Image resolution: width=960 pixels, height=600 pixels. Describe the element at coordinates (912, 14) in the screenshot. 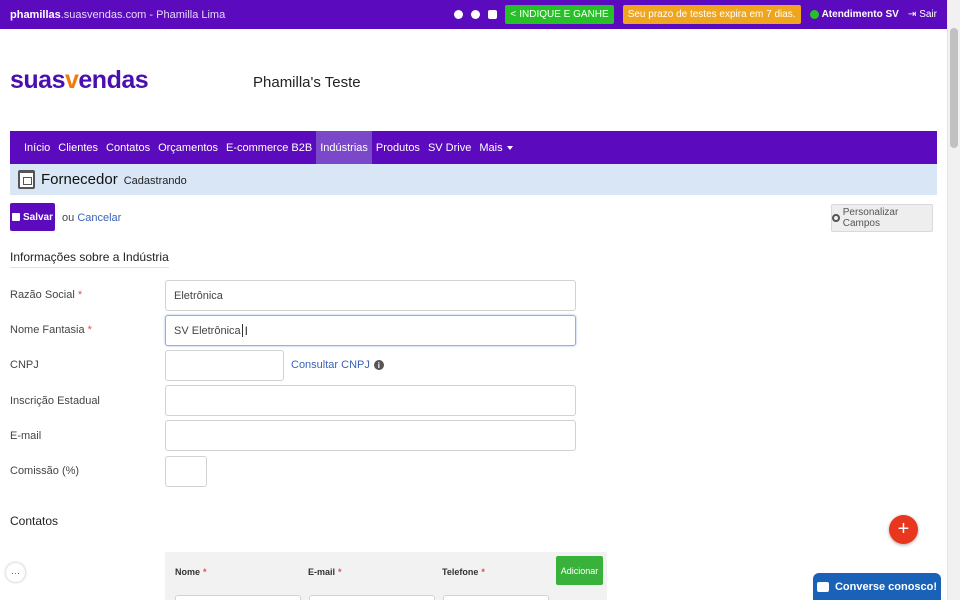

I see `logout-icon: ⇥` at that location.